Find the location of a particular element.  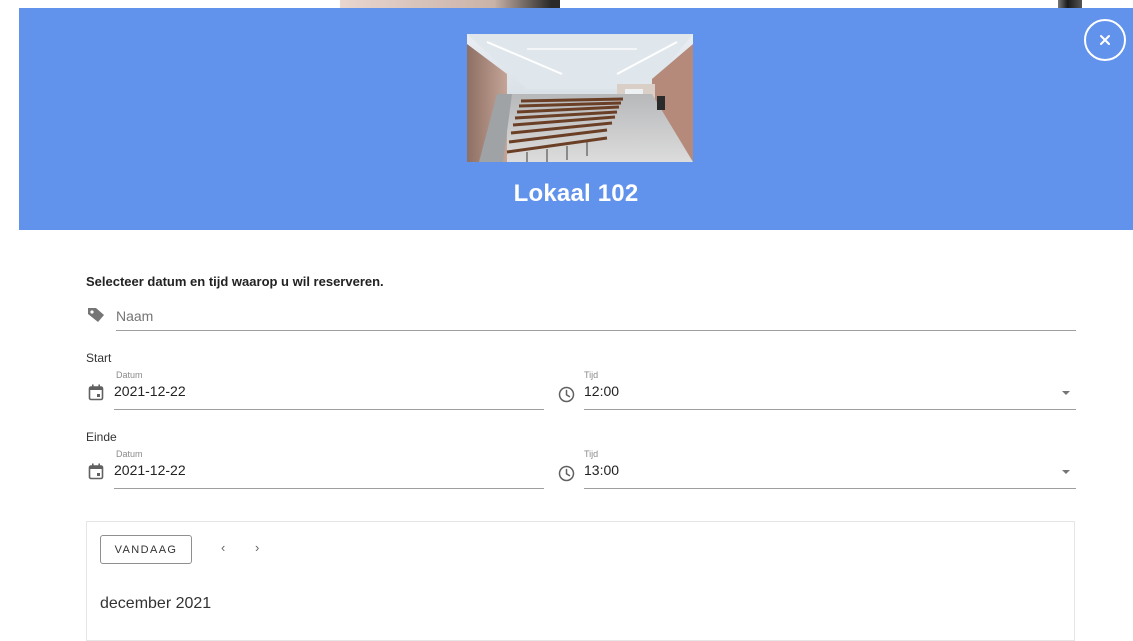

start-time-value: 12:00 is located at coordinates (602, 391).